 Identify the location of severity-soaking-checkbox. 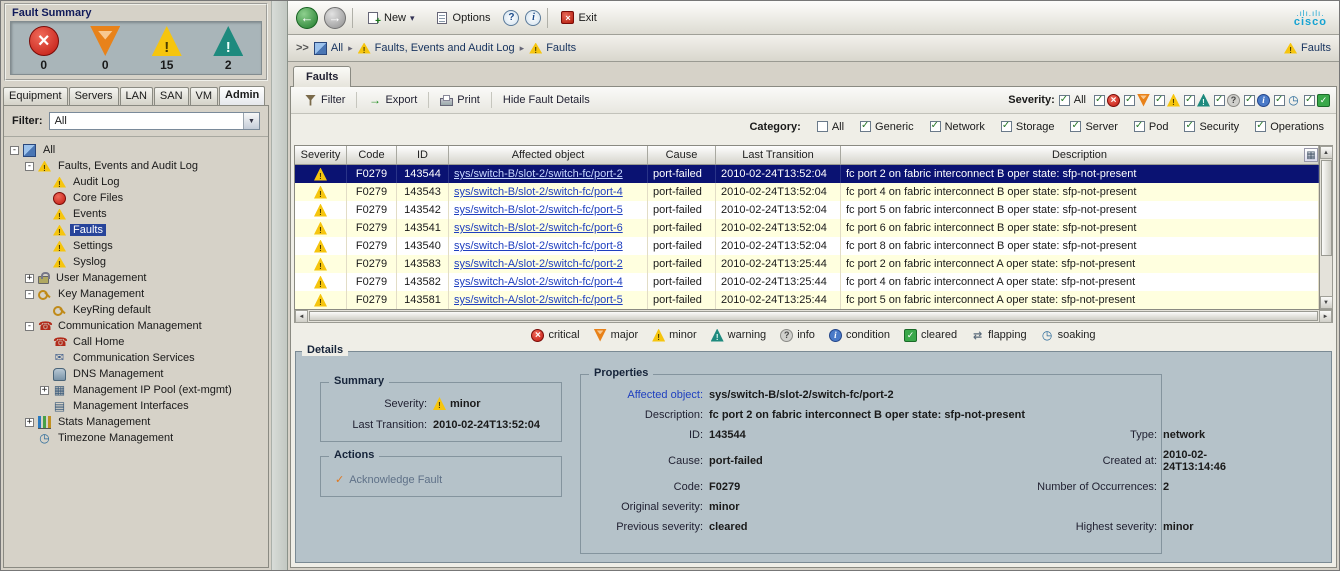
(1279, 100).